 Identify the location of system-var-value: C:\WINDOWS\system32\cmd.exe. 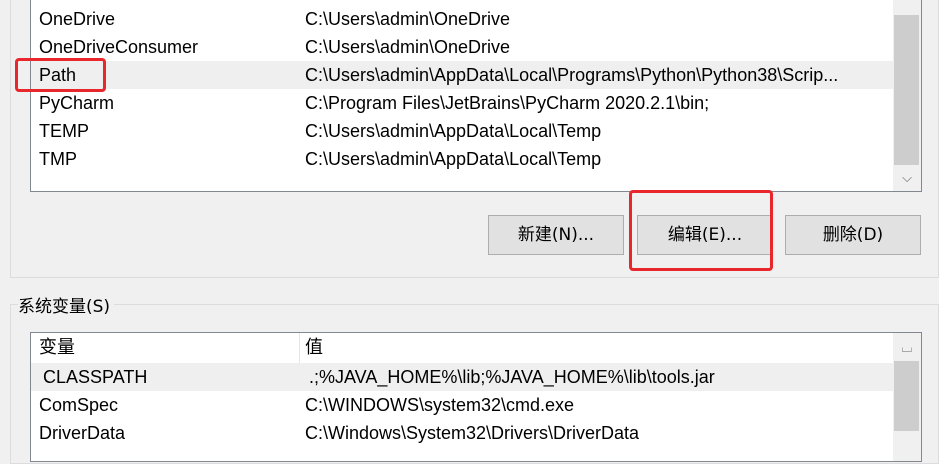
(440, 405).